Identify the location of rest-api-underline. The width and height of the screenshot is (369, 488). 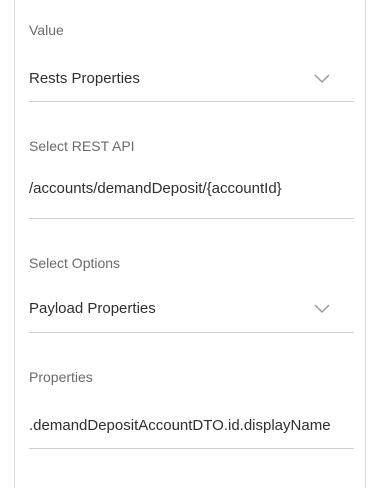
(191, 218).